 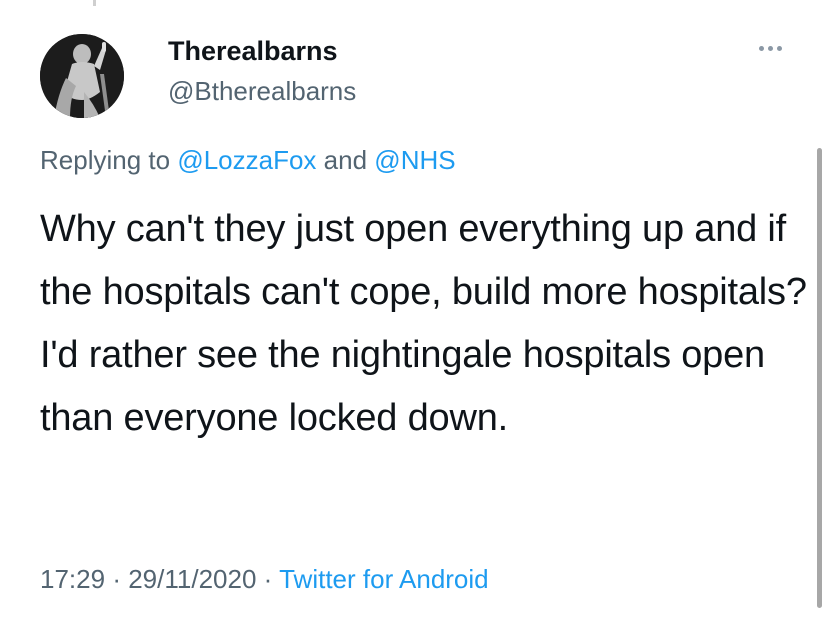 What do you see at coordinates (384, 579) in the screenshot?
I see `tweet-source-link: Twitter for Android` at bounding box center [384, 579].